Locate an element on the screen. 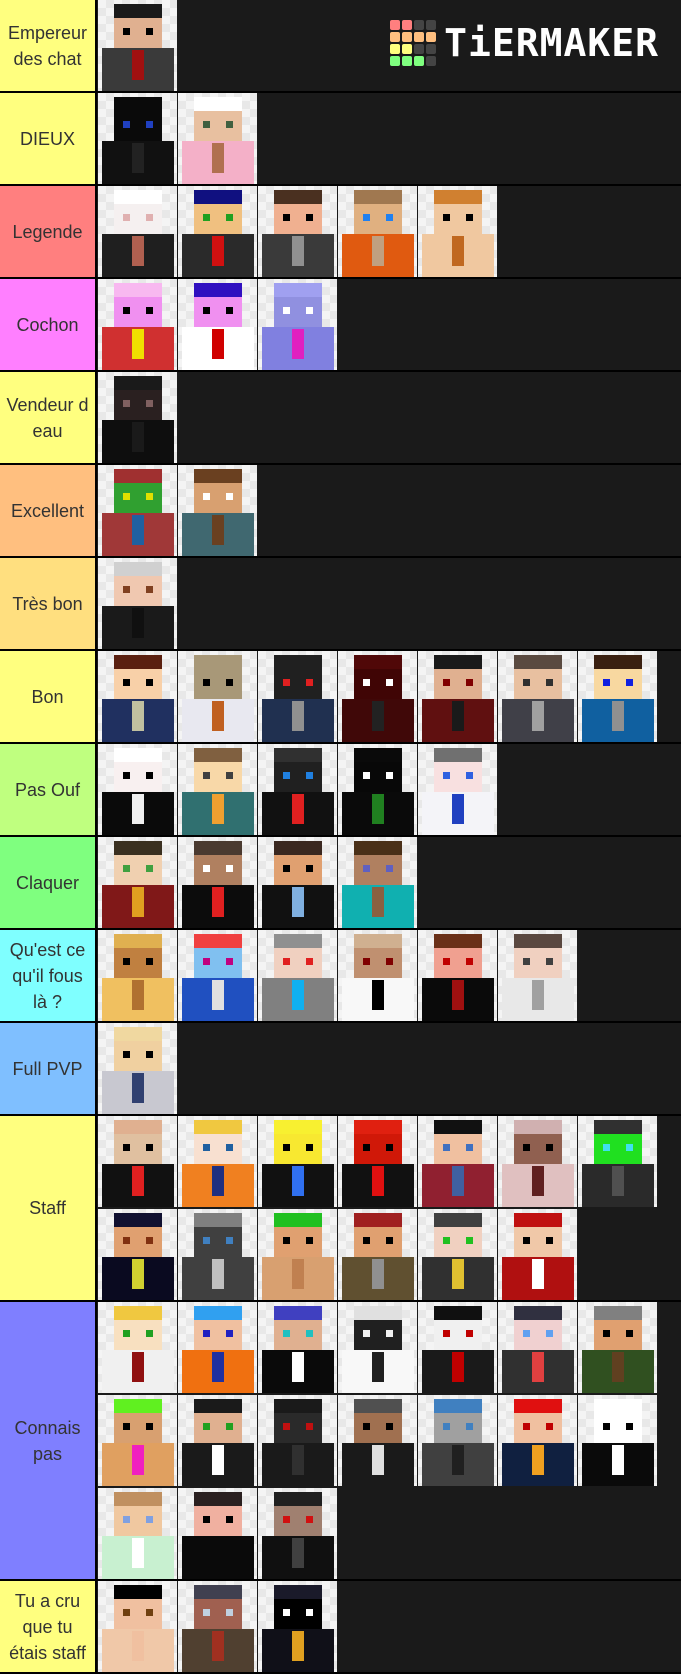 This screenshot has height=1674, width=681. skin-blonde-bloody is located at coordinates (137, 1347).